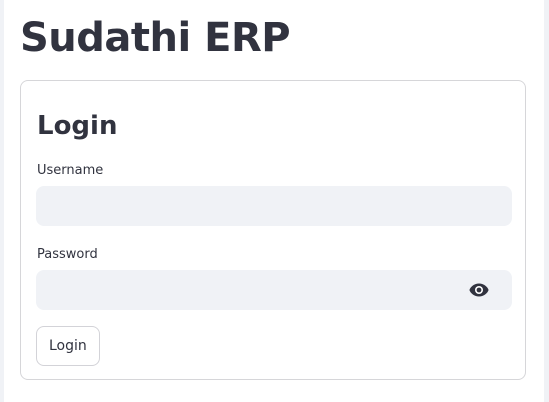 The width and height of the screenshot is (549, 402). I want to click on login-heading: Login, so click(77, 126).